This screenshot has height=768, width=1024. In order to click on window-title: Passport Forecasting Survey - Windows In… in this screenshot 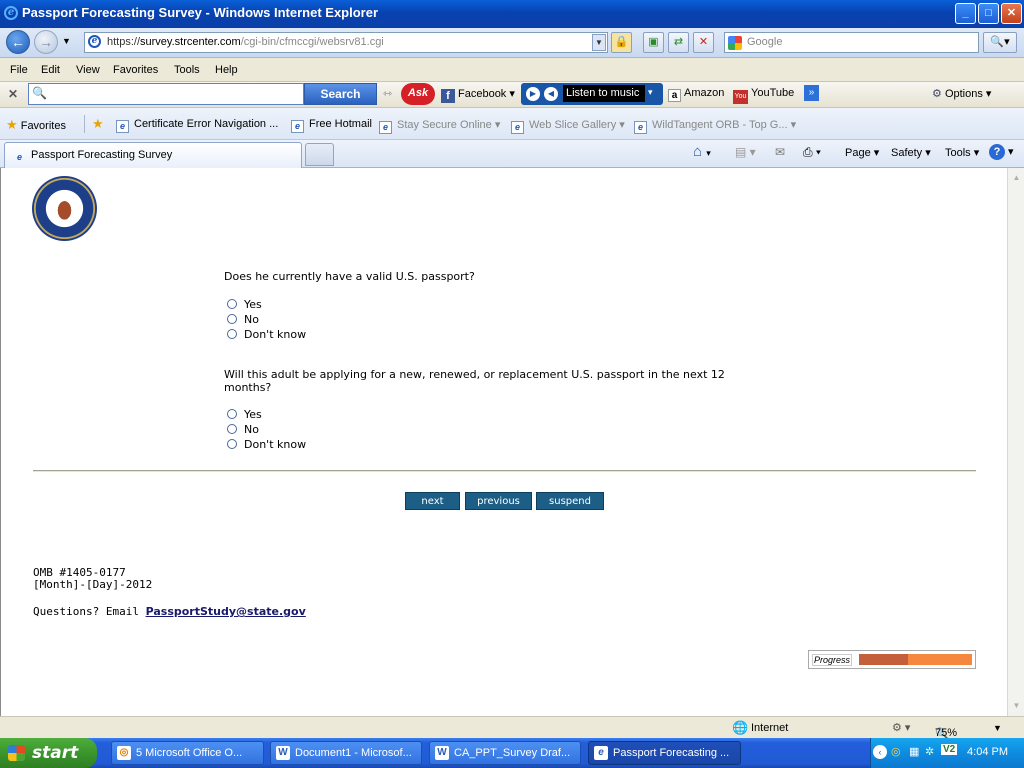, I will do `click(200, 12)`.